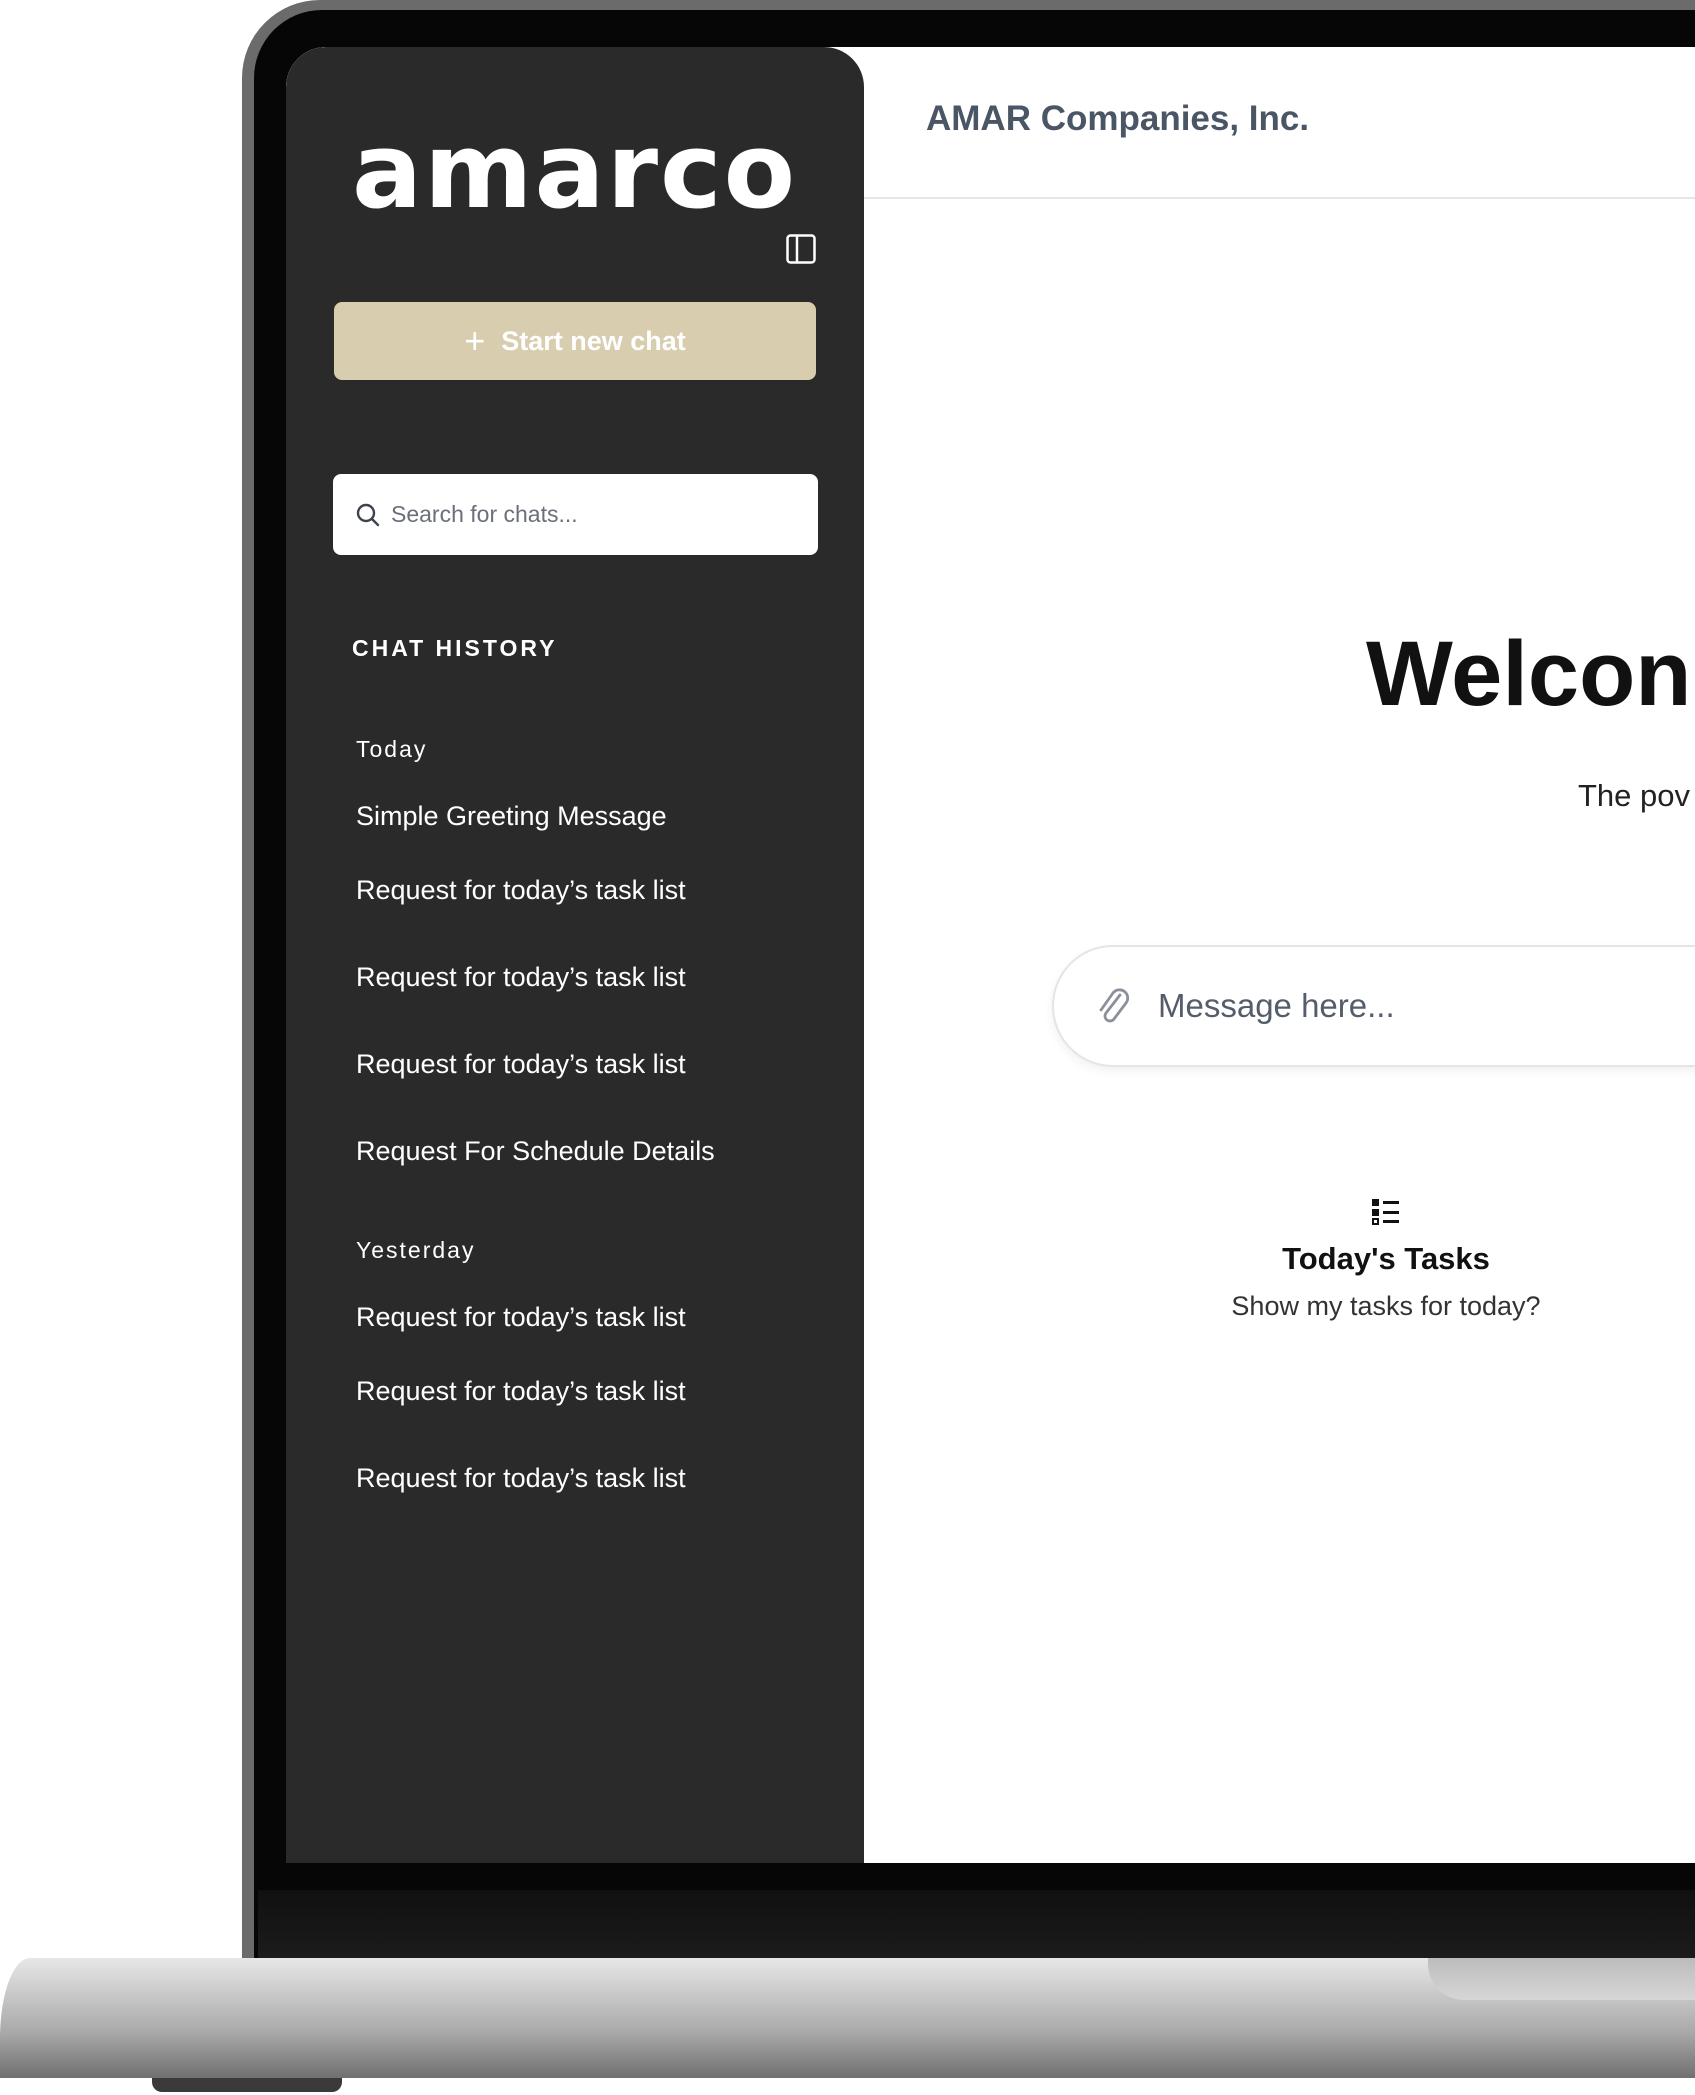 The width and height of the screenshot is (1695, 2095). I want to click on history-group-yesterday: Yesterday, so click(416, 1250).